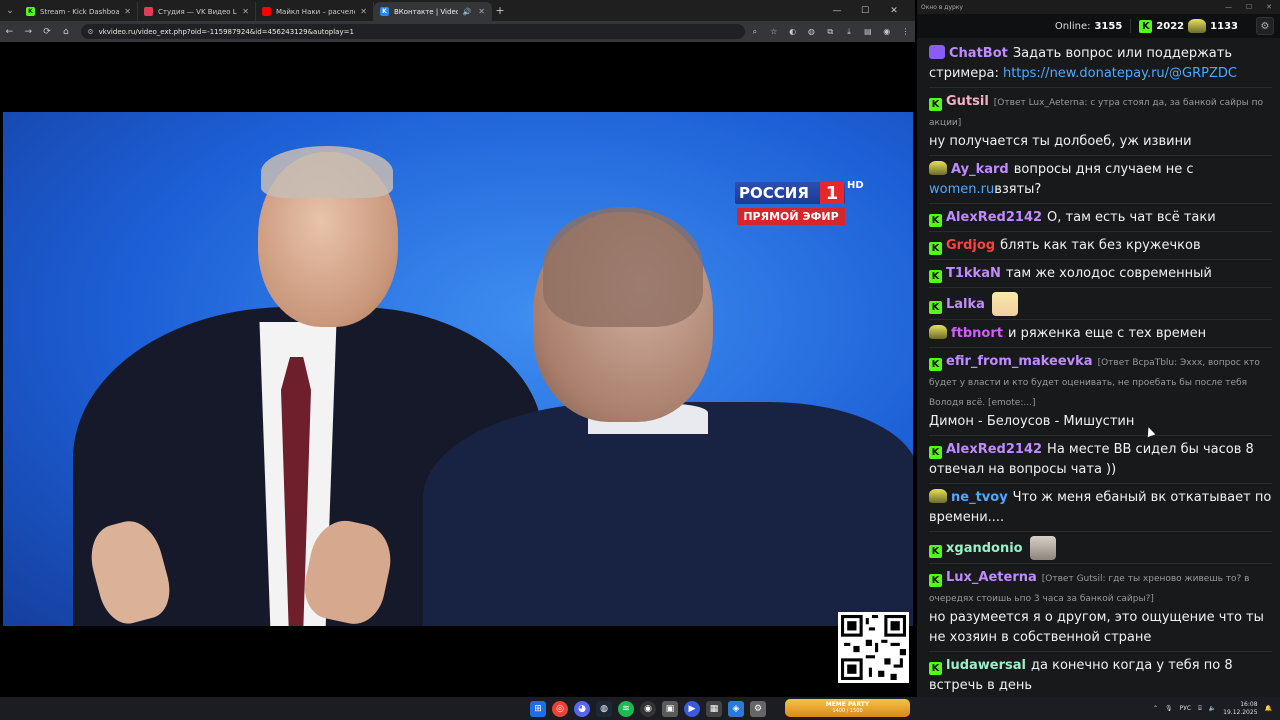  Describe the element at coordinates (758, 708) in the screenshot. I see `app-icon: ⚙` at that location.